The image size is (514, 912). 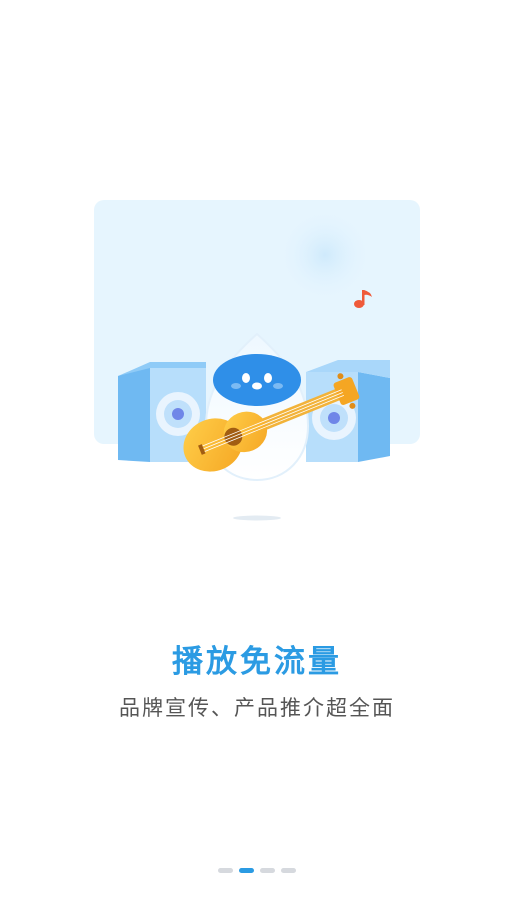 What do you see at coordinates (325, 255) in the screenshot?
I see `glow-circle` at bounding box center [325, 255].